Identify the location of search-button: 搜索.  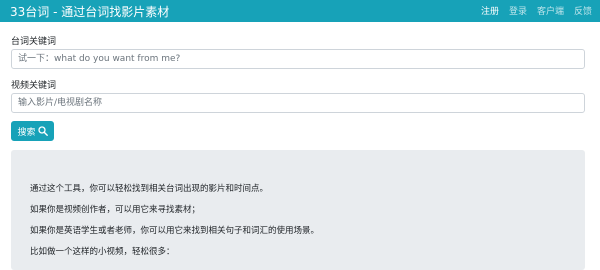
(32, 131).